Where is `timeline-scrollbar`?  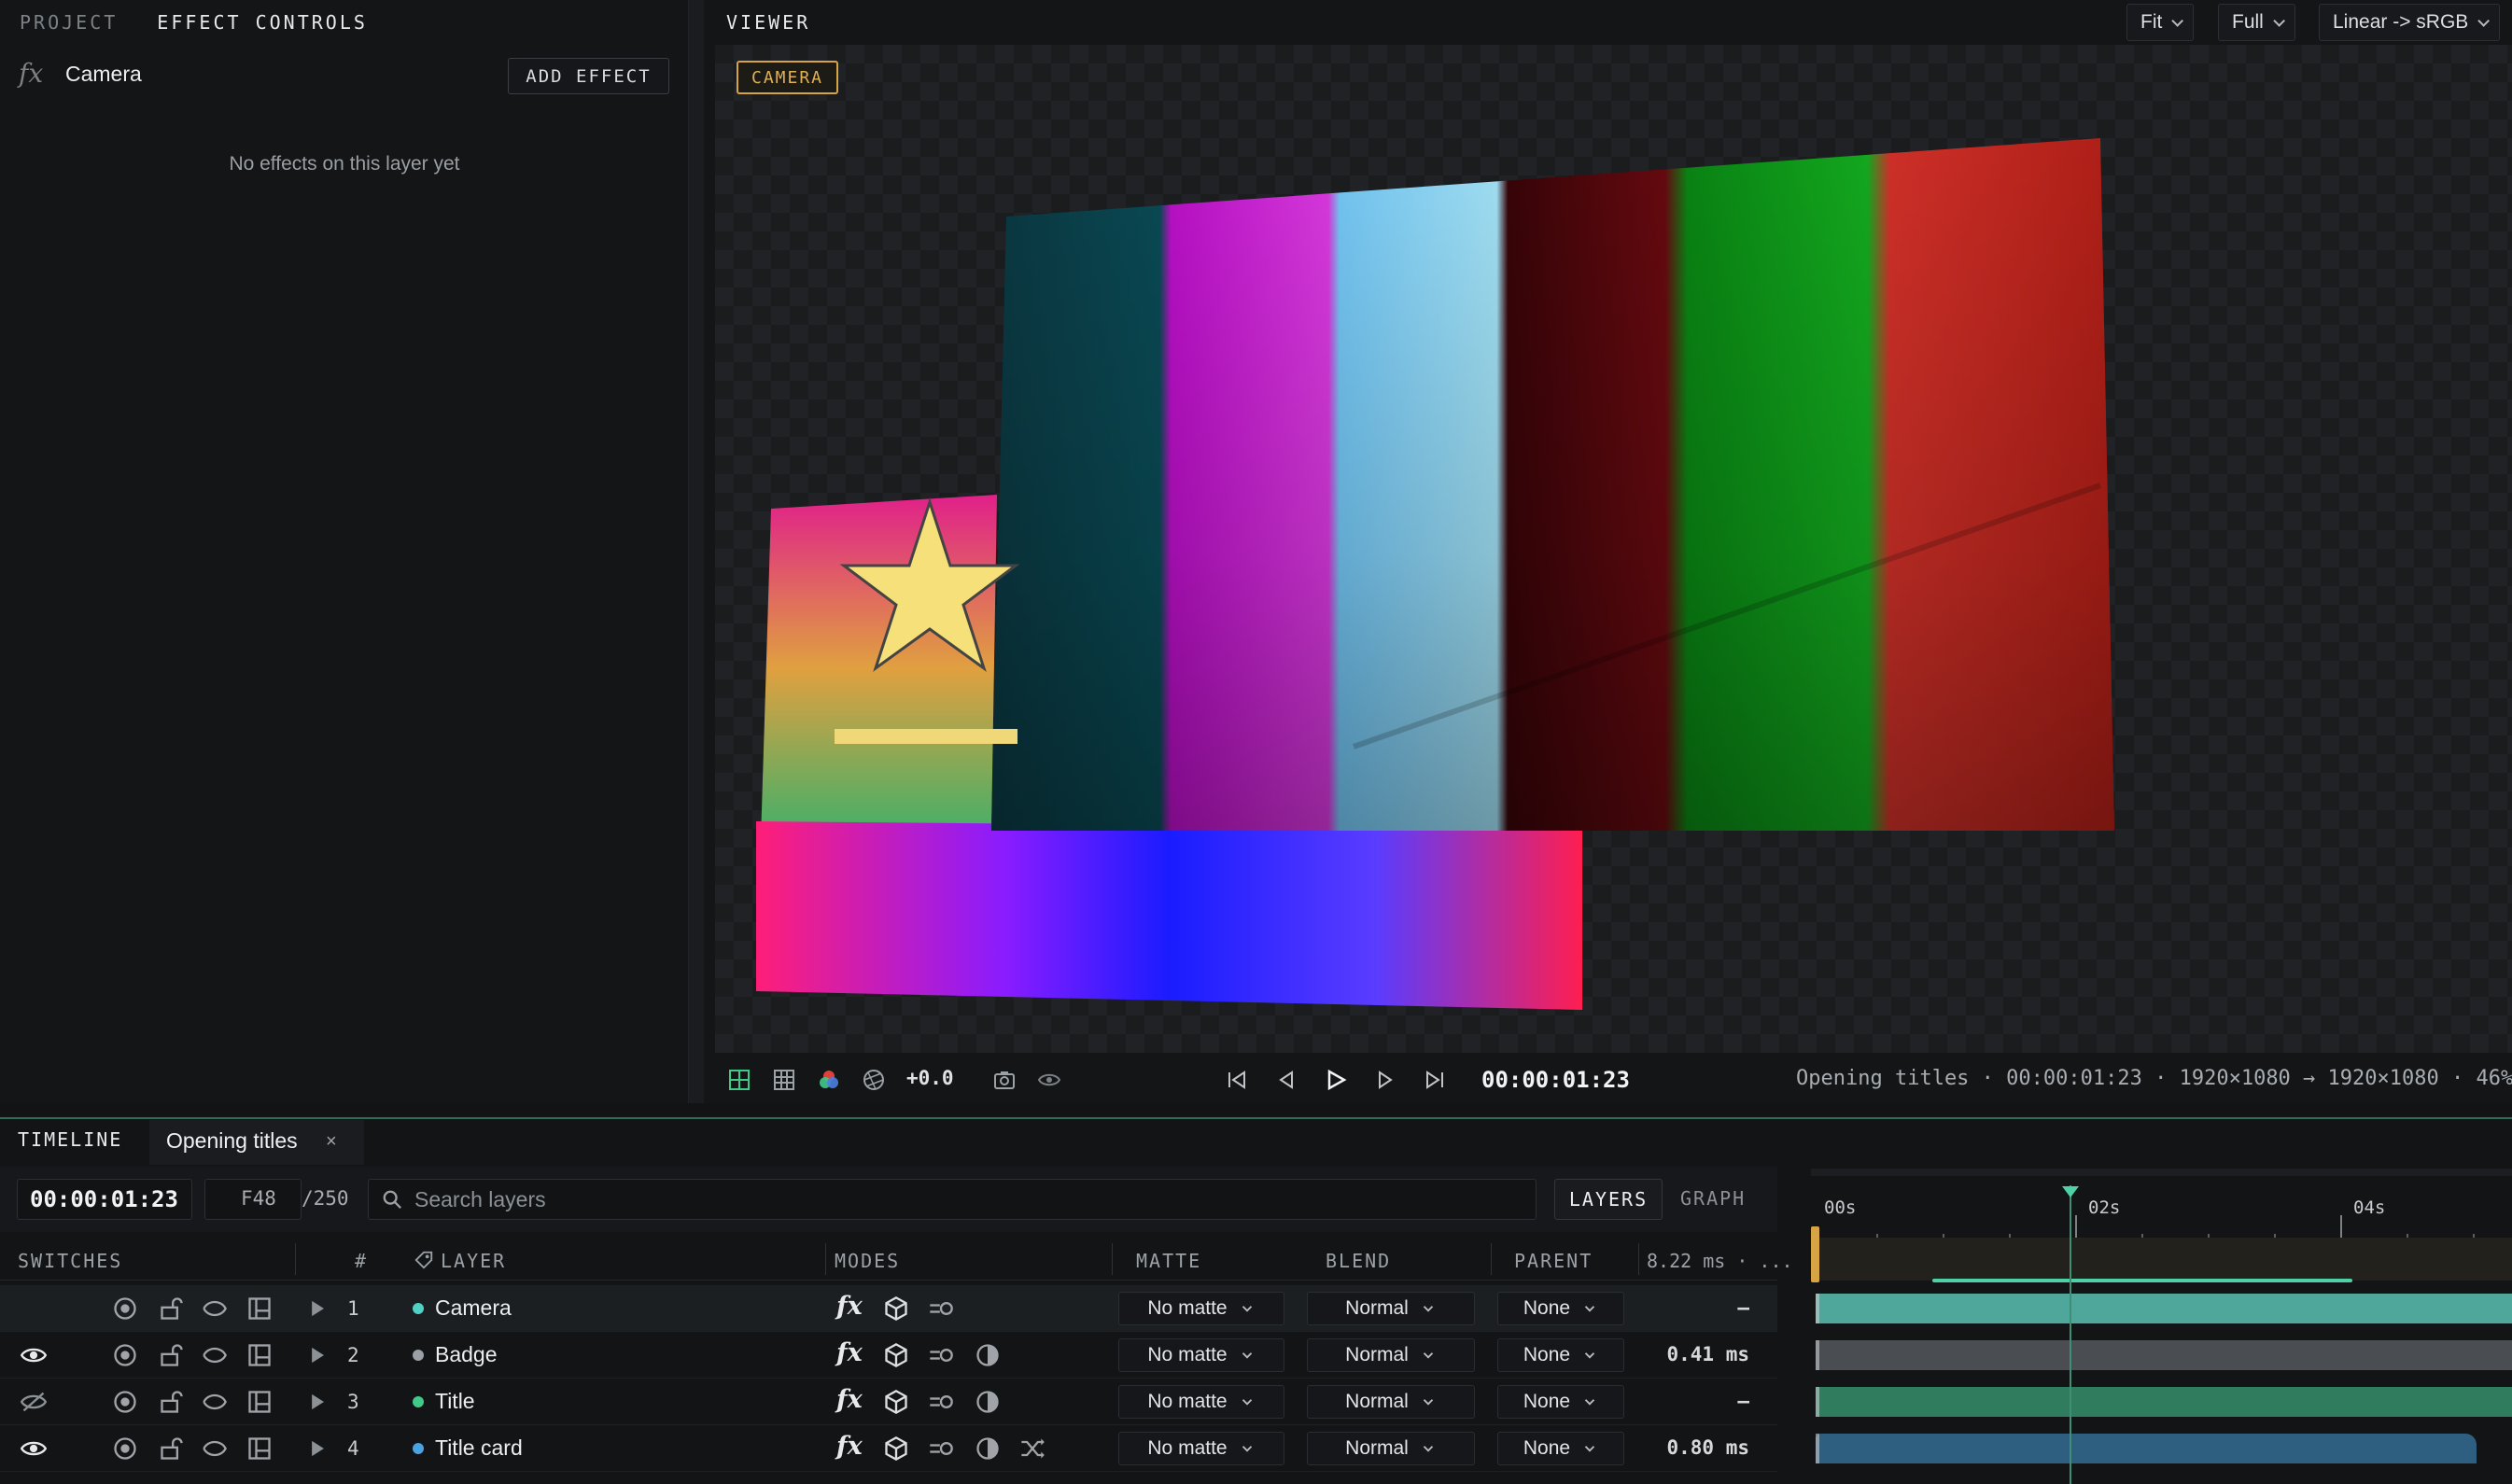 timeline-scrollbar is located at coordinates (2161, 1172).